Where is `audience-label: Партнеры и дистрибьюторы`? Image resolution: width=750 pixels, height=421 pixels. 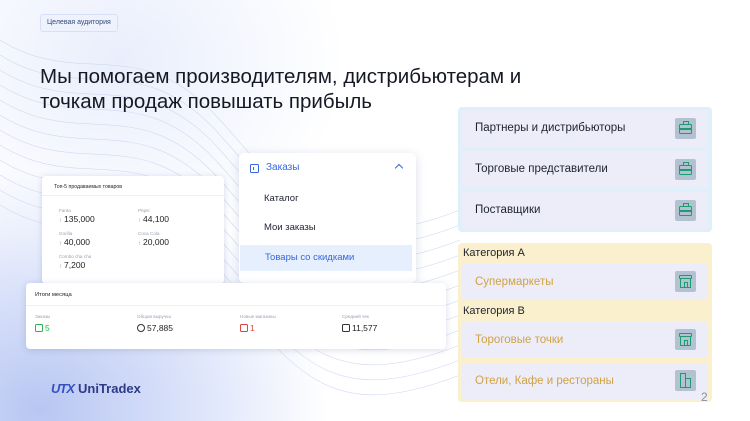 audience-label: Партнеры и дистрибьюторы is located at coordinates (550, 128).